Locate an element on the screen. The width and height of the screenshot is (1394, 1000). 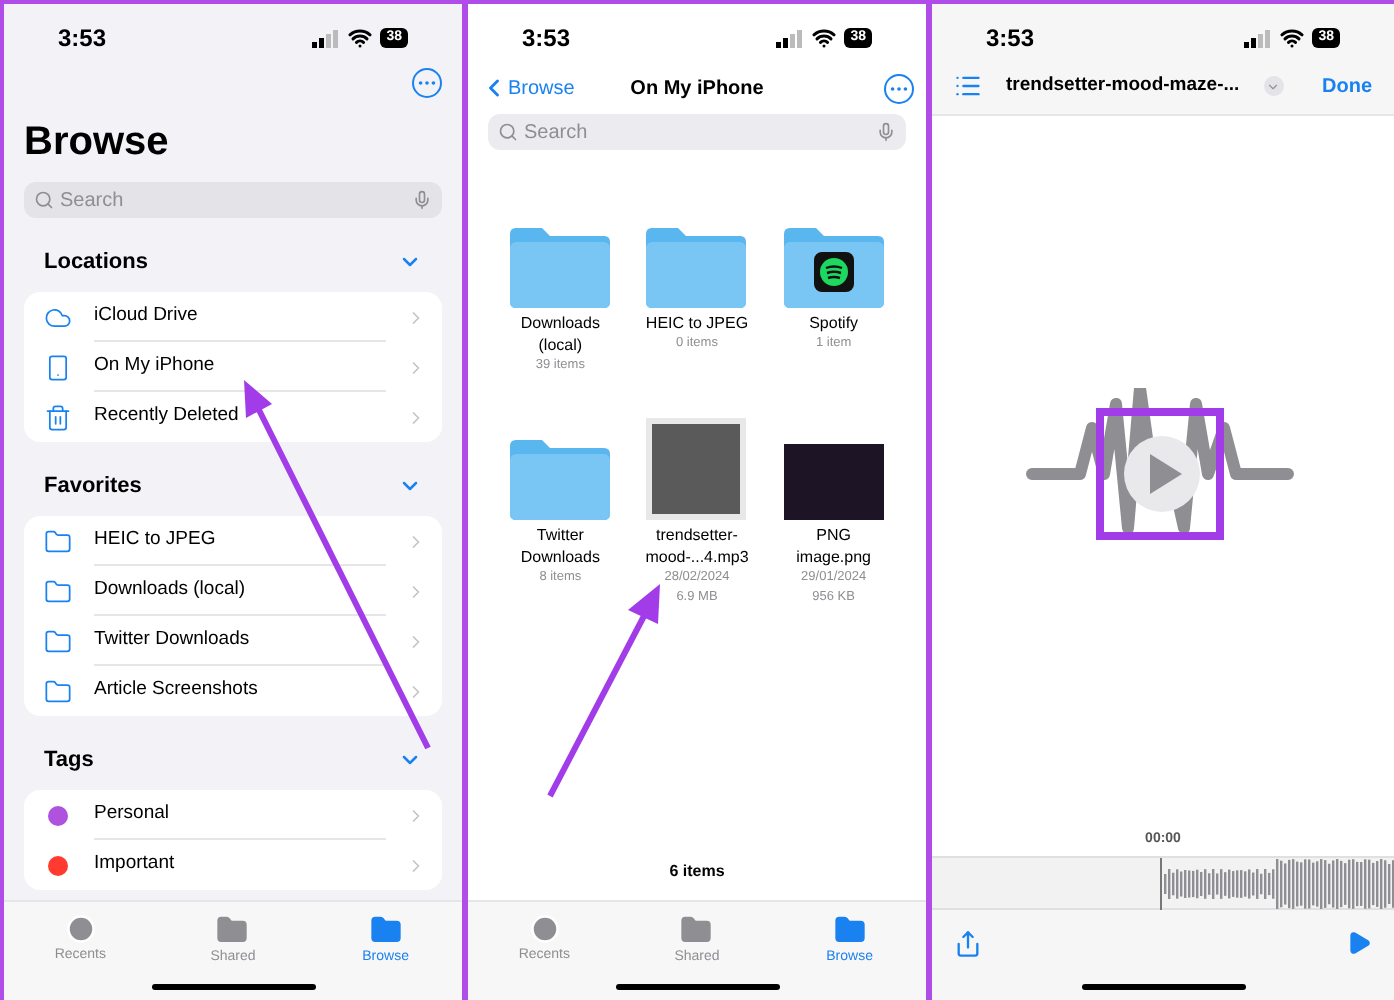
screen-title: On My iPhone is located at coordinates (697, 89).